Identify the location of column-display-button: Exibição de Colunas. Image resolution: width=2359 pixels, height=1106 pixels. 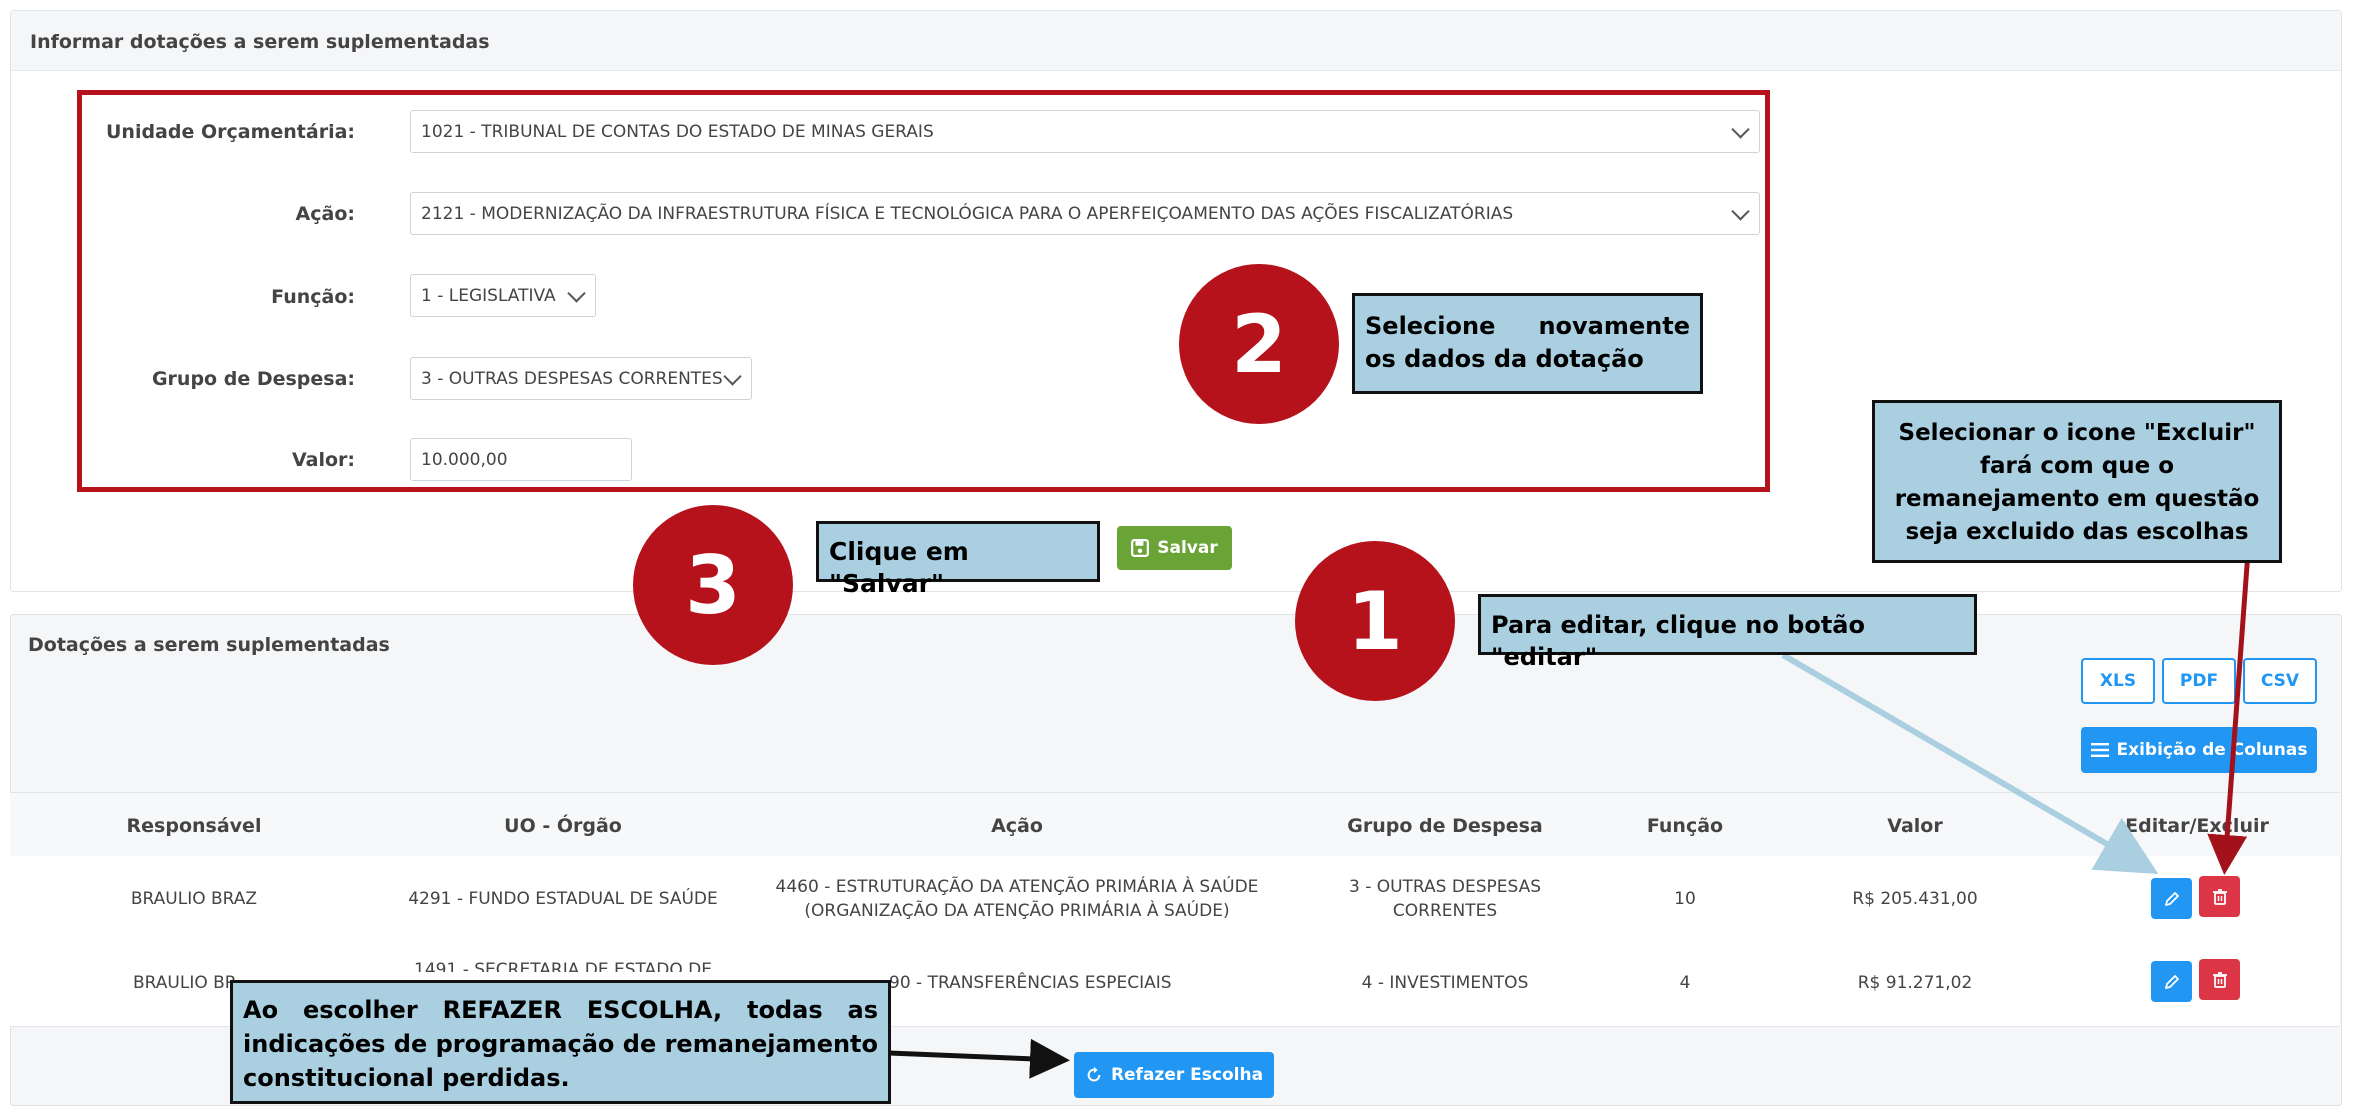
(2199, 750).